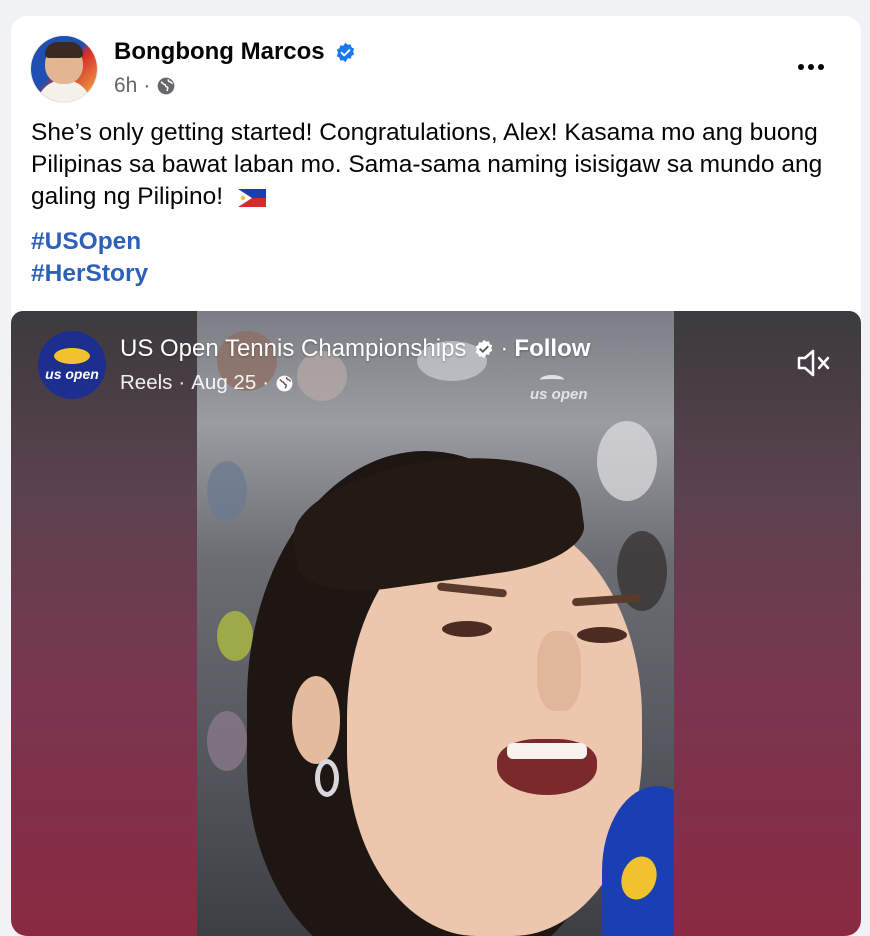 This screenshot has height=936, width=870. I want to click on hashtag-list: #USOpen #HerStory, so click(89, 258).